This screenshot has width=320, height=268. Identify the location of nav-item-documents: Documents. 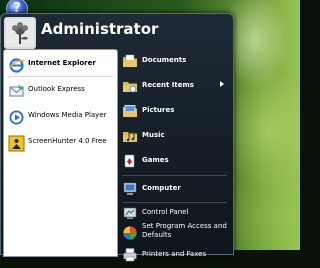
(174, 62).